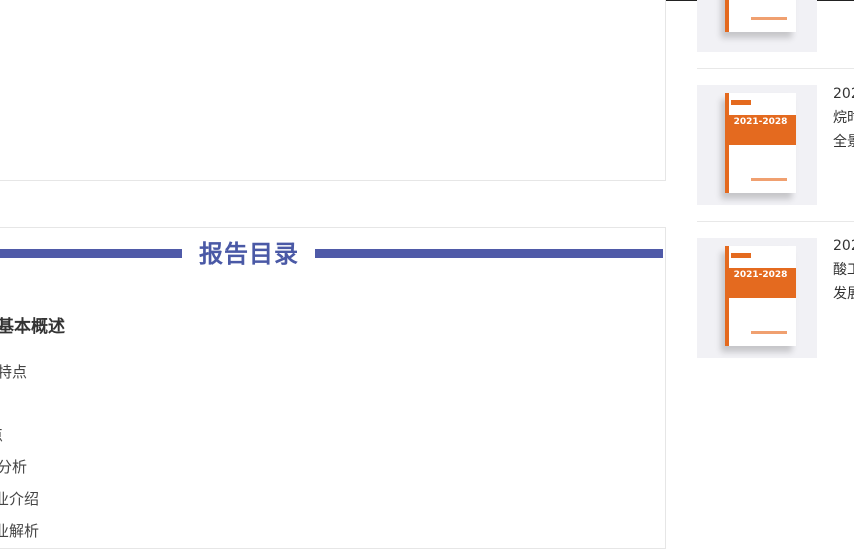 The height and width of the screenshot is (549, 854). Describe the element at coordinates (91, 253) in the screenshot. I see `toc-title-bar-left` at that location.